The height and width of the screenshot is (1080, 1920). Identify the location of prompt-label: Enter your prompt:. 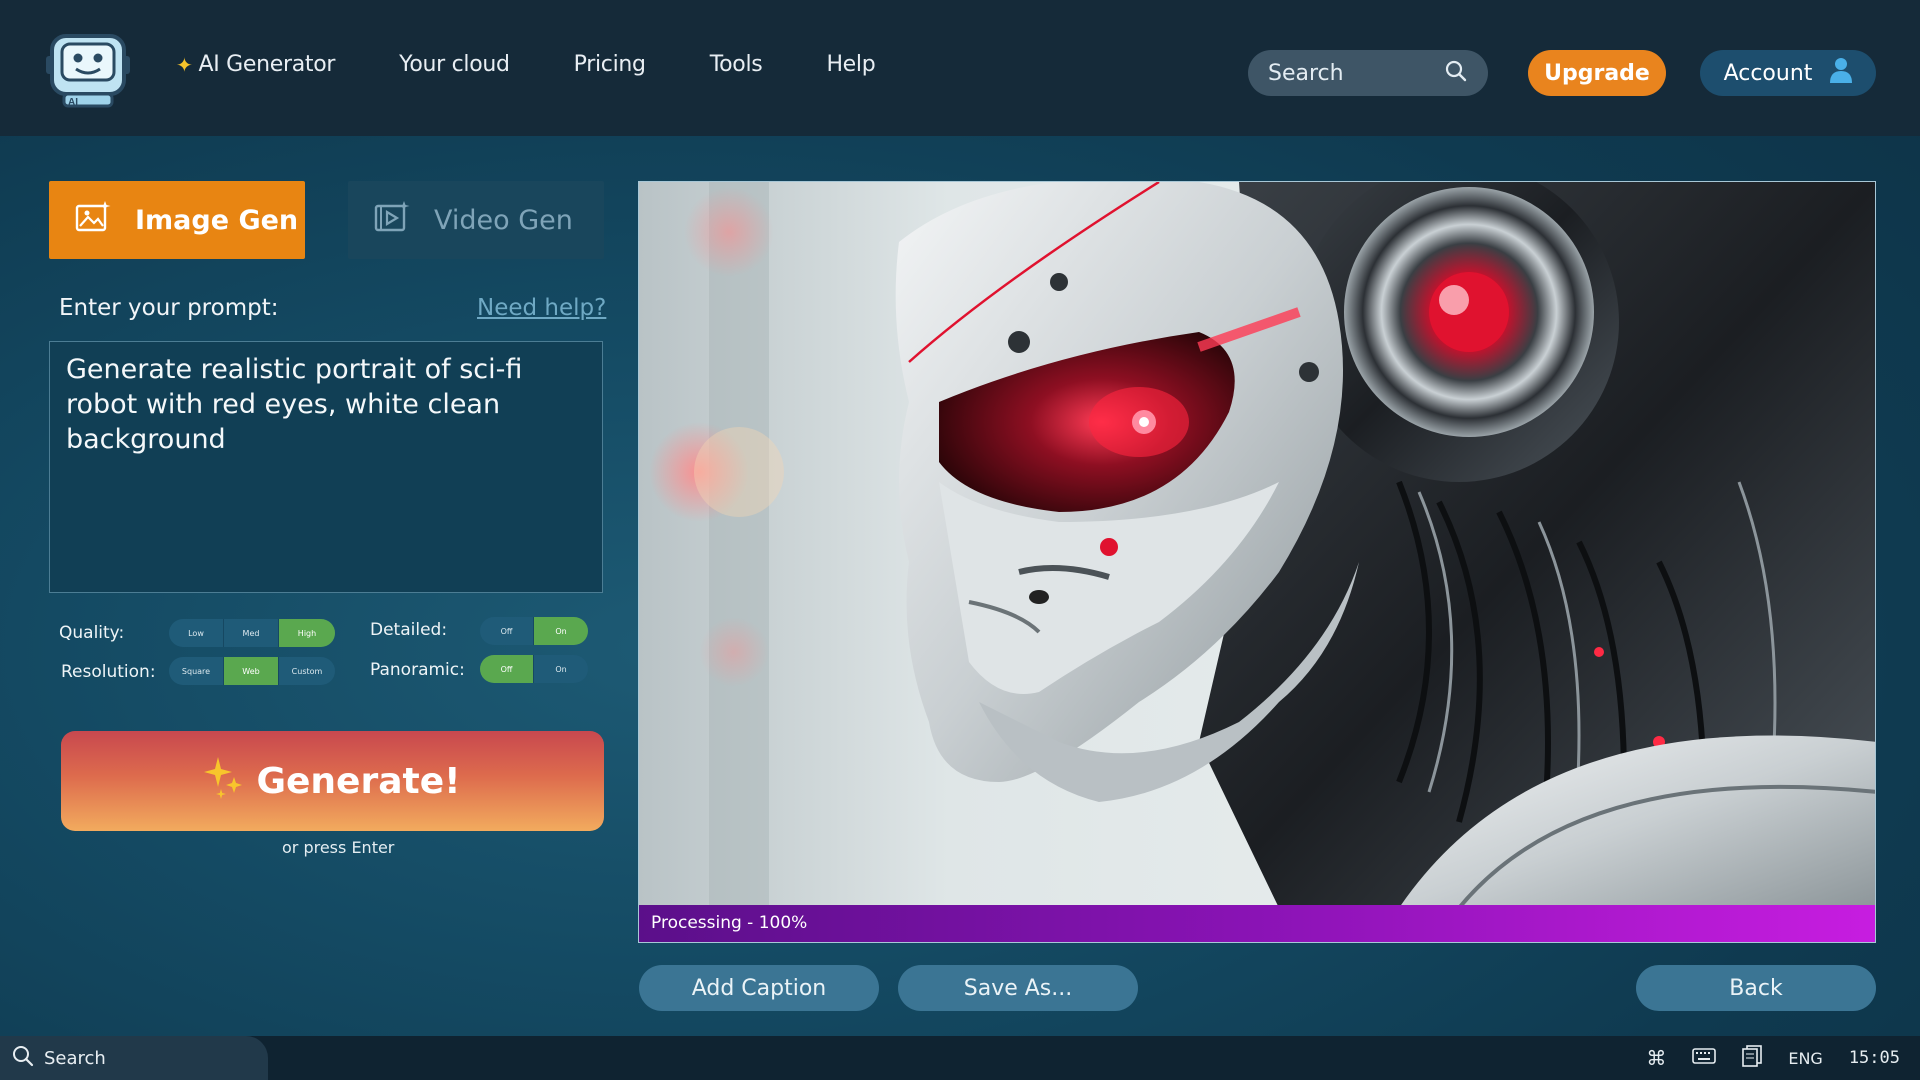
(169, 308).